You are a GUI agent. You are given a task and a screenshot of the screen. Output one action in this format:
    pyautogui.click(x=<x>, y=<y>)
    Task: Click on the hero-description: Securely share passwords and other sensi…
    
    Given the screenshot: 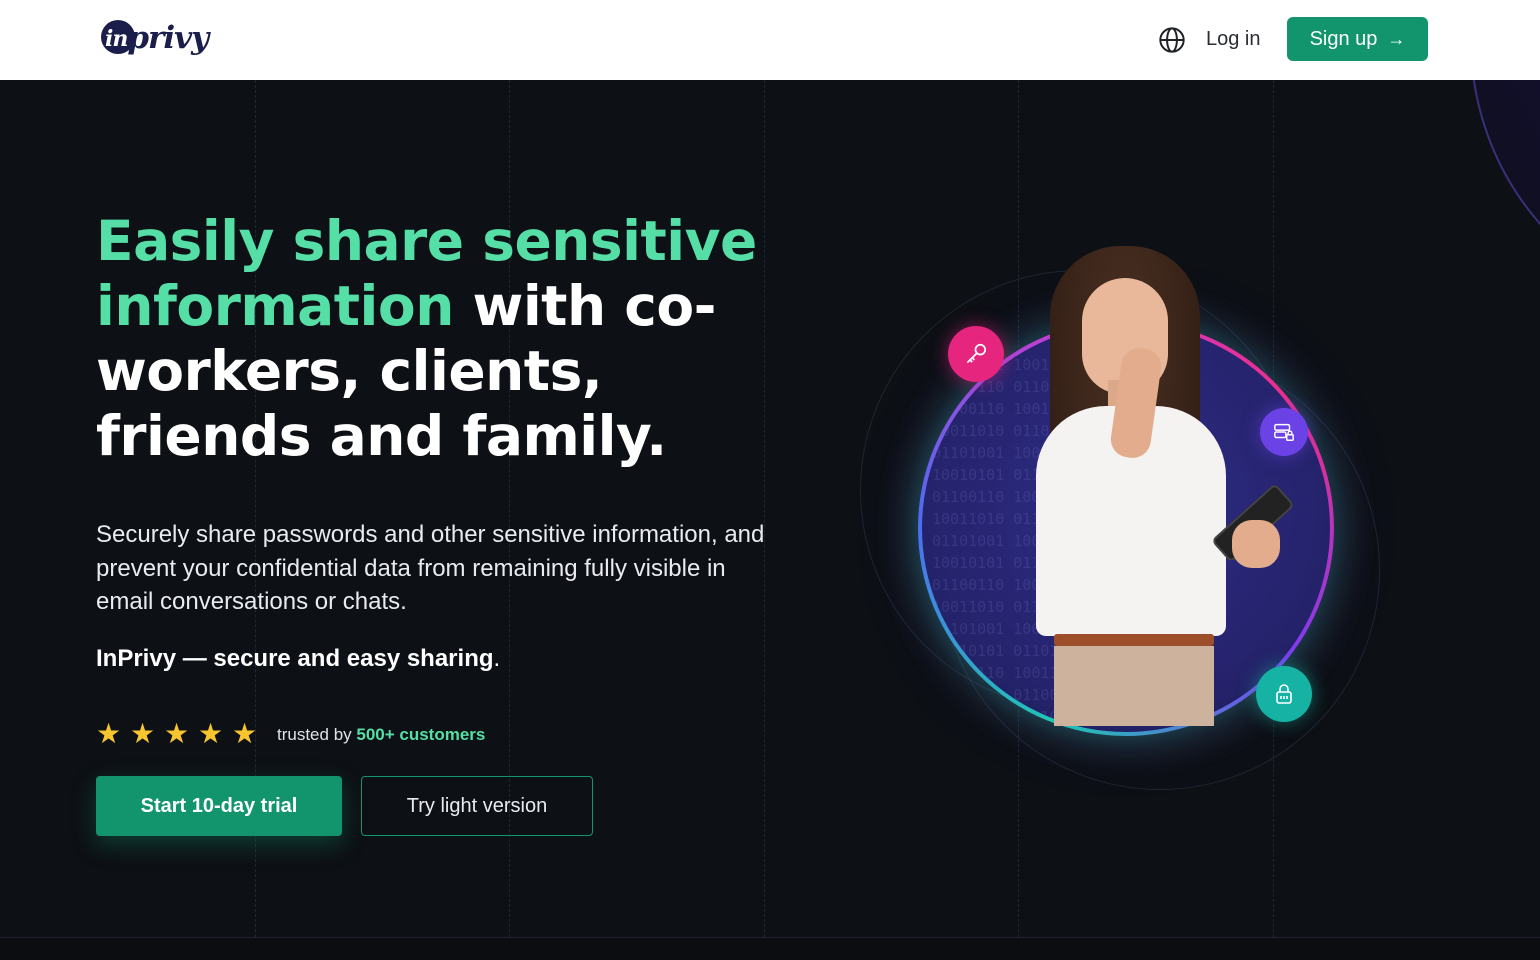 What is the action you would take?
    pyautogui.click(x=430, y=568)
    